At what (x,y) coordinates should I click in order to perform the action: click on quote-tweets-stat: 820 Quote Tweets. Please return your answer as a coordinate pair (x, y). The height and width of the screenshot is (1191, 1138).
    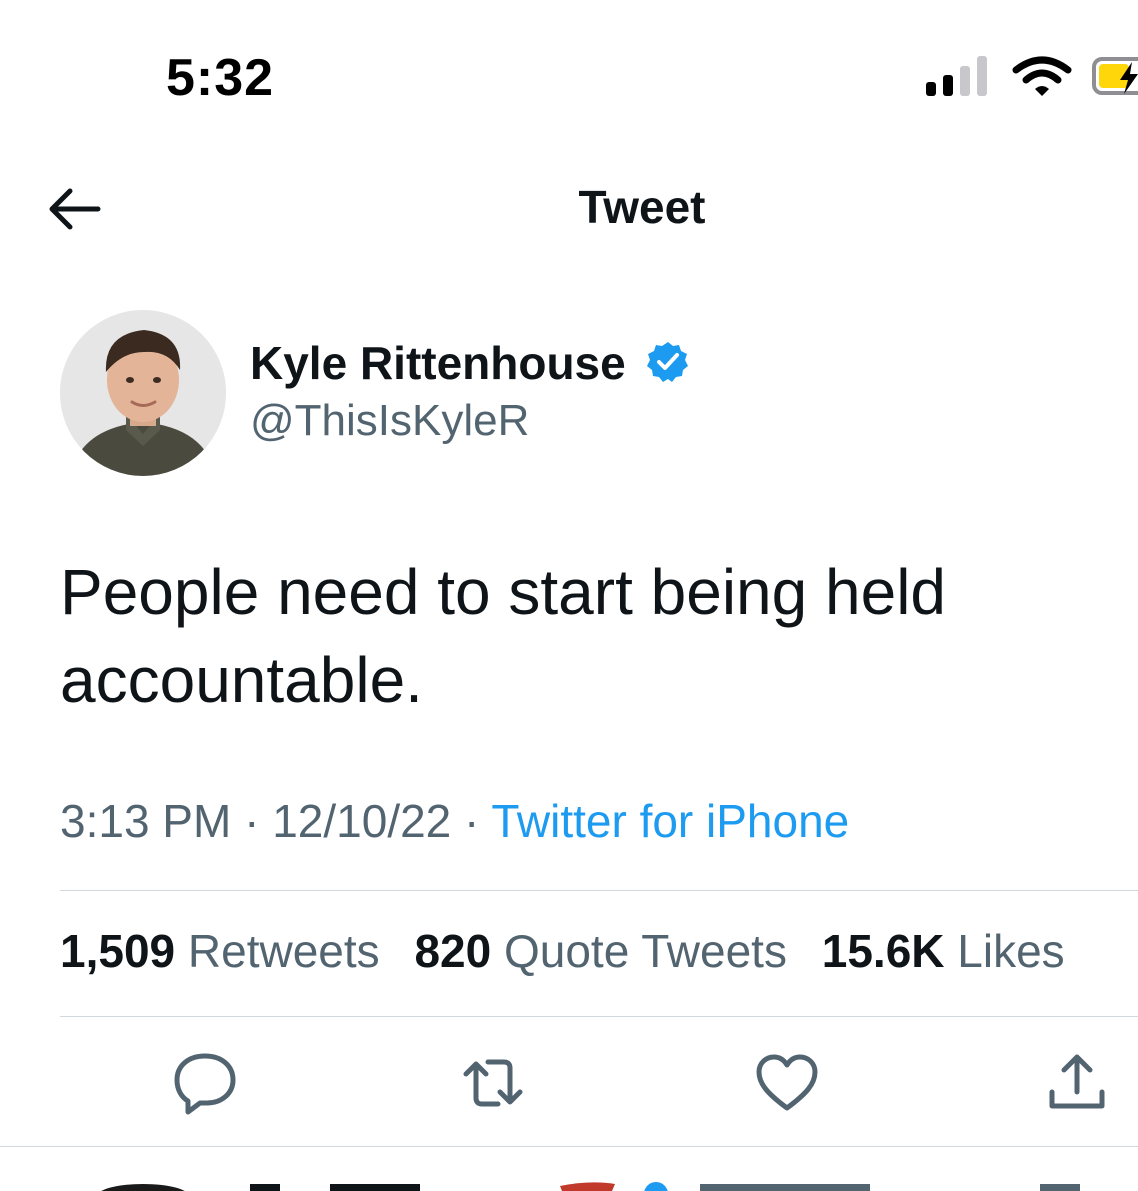
    Looking at the image, I should click on (600, 951).